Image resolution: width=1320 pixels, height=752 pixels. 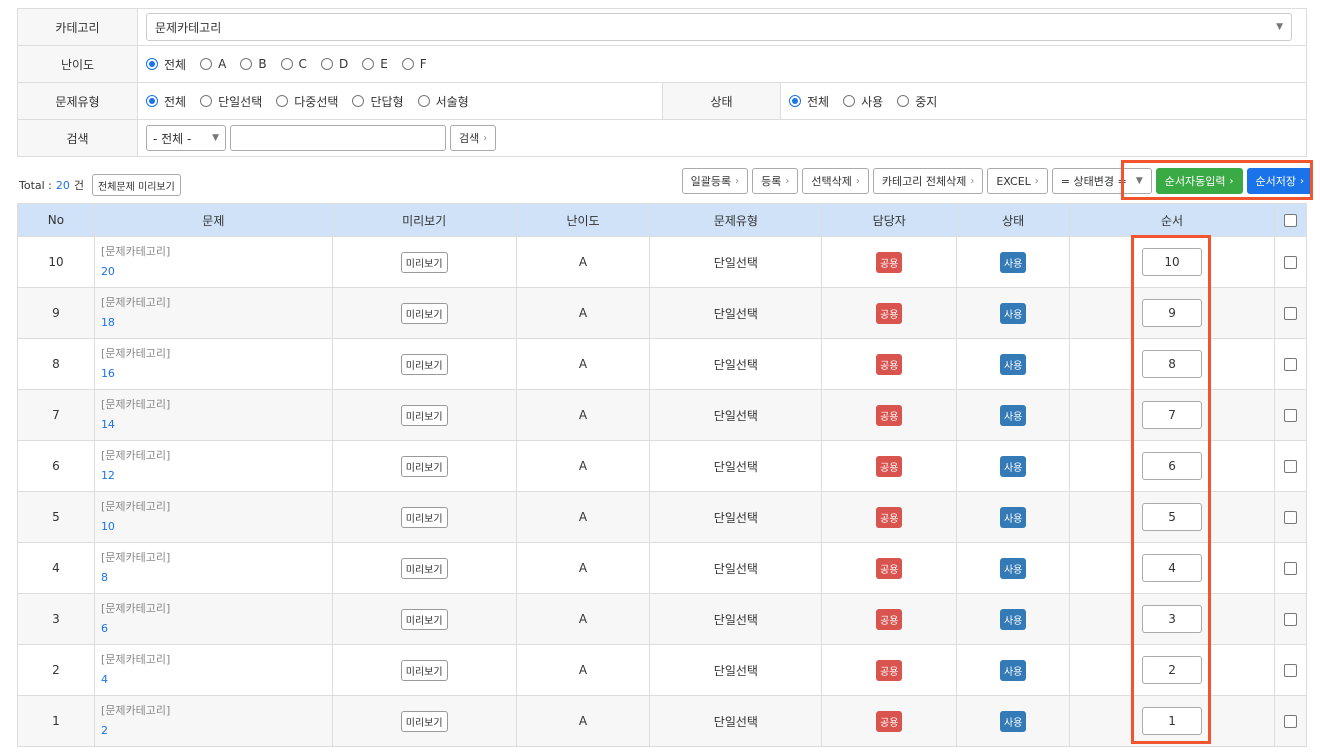 What do you see at coordinates (216, 731) in the screenshot?
I see `question-link: 2` at bounding box center [216, 731].